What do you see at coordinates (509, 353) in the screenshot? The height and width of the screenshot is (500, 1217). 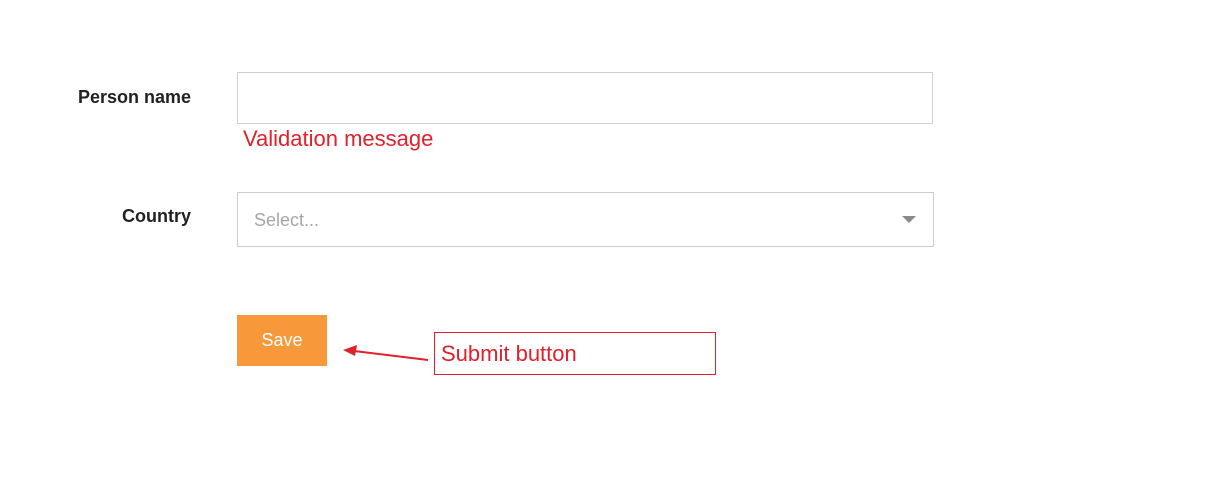 I see `annotation-text: Submit button` at bounding box center [509, 353].